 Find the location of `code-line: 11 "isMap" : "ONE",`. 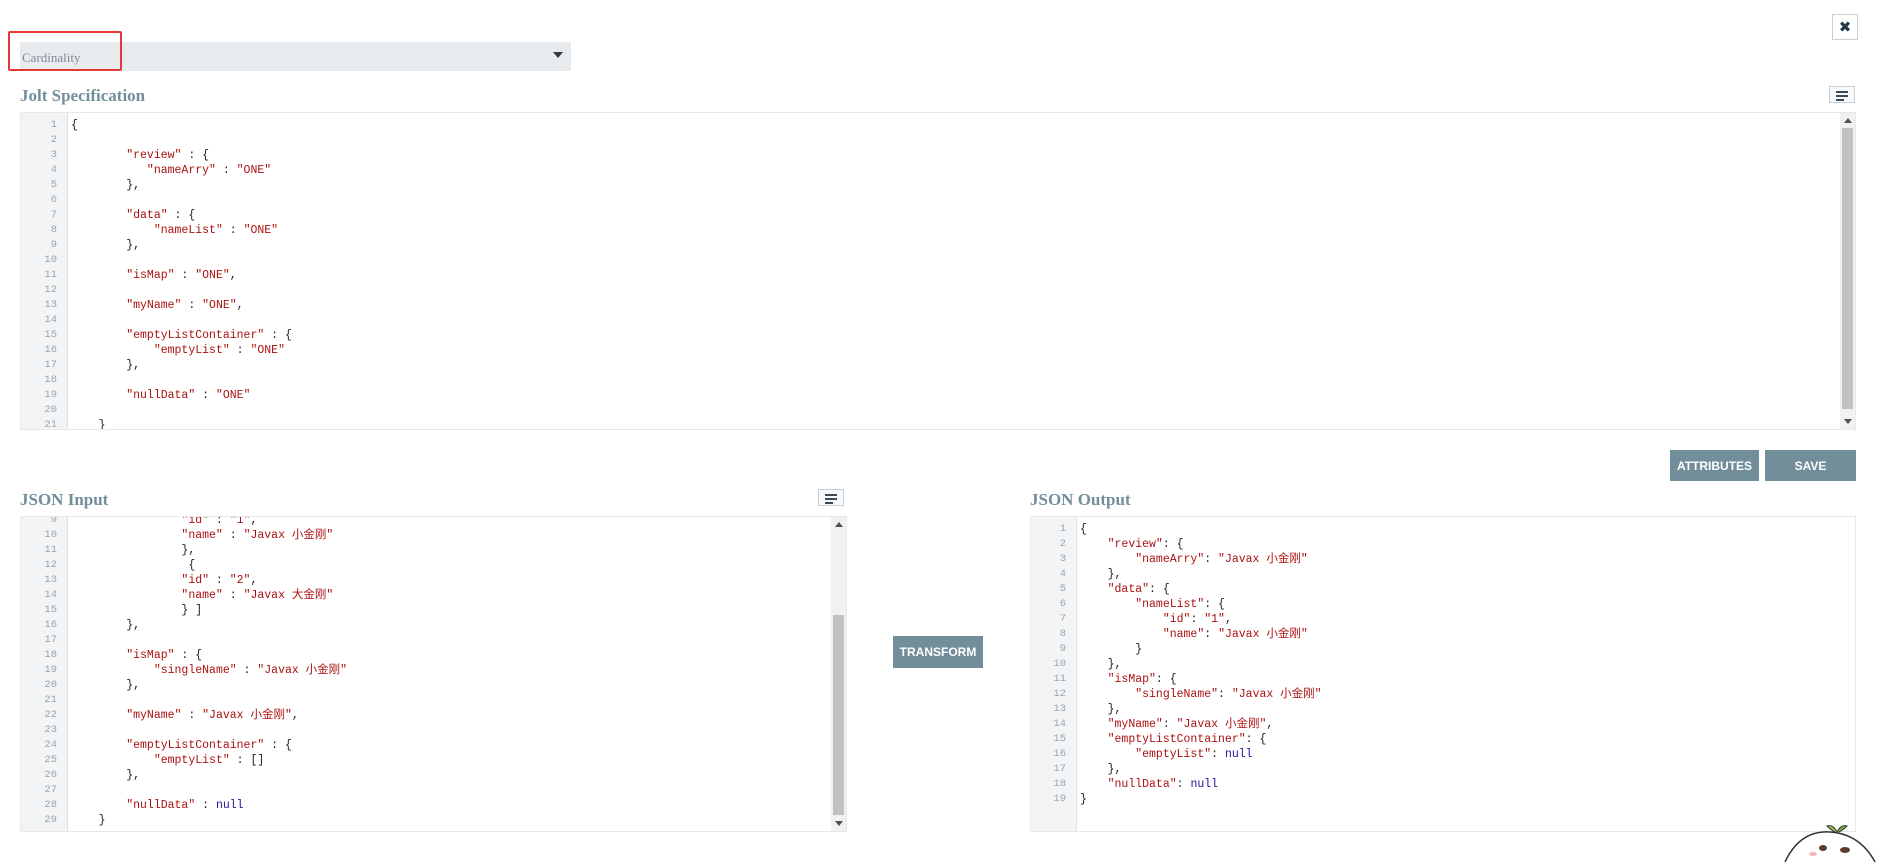

code-line: 11 "isMap" : "ONE", is located at coordinates (938, 275).